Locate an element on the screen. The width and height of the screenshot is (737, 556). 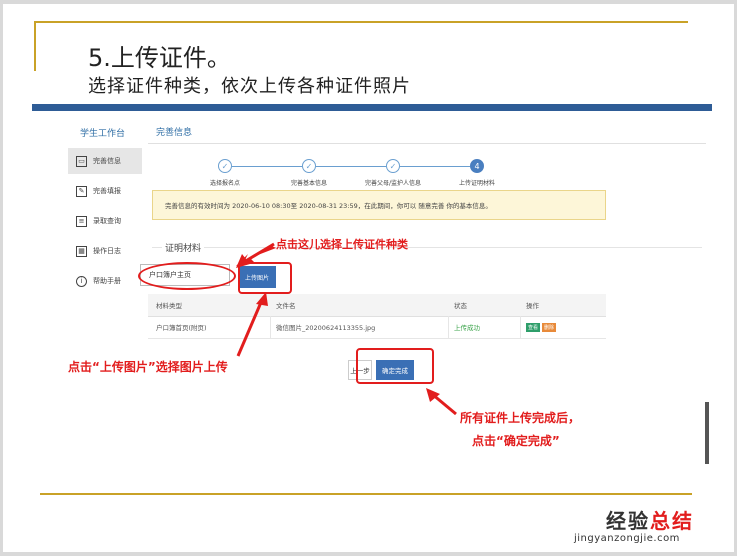
gold-bottom-rule is located at coordinates (366, 494).